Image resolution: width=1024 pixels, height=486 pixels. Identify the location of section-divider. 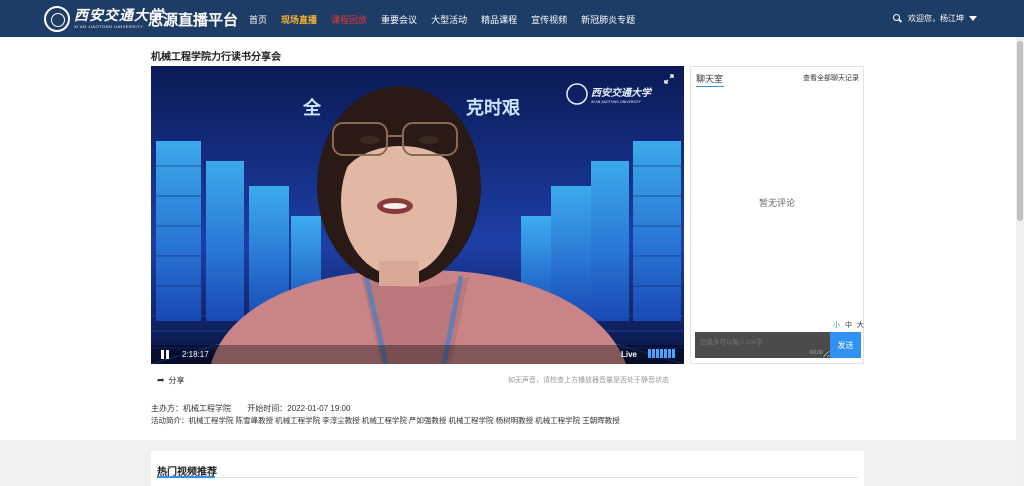
(507, 477).